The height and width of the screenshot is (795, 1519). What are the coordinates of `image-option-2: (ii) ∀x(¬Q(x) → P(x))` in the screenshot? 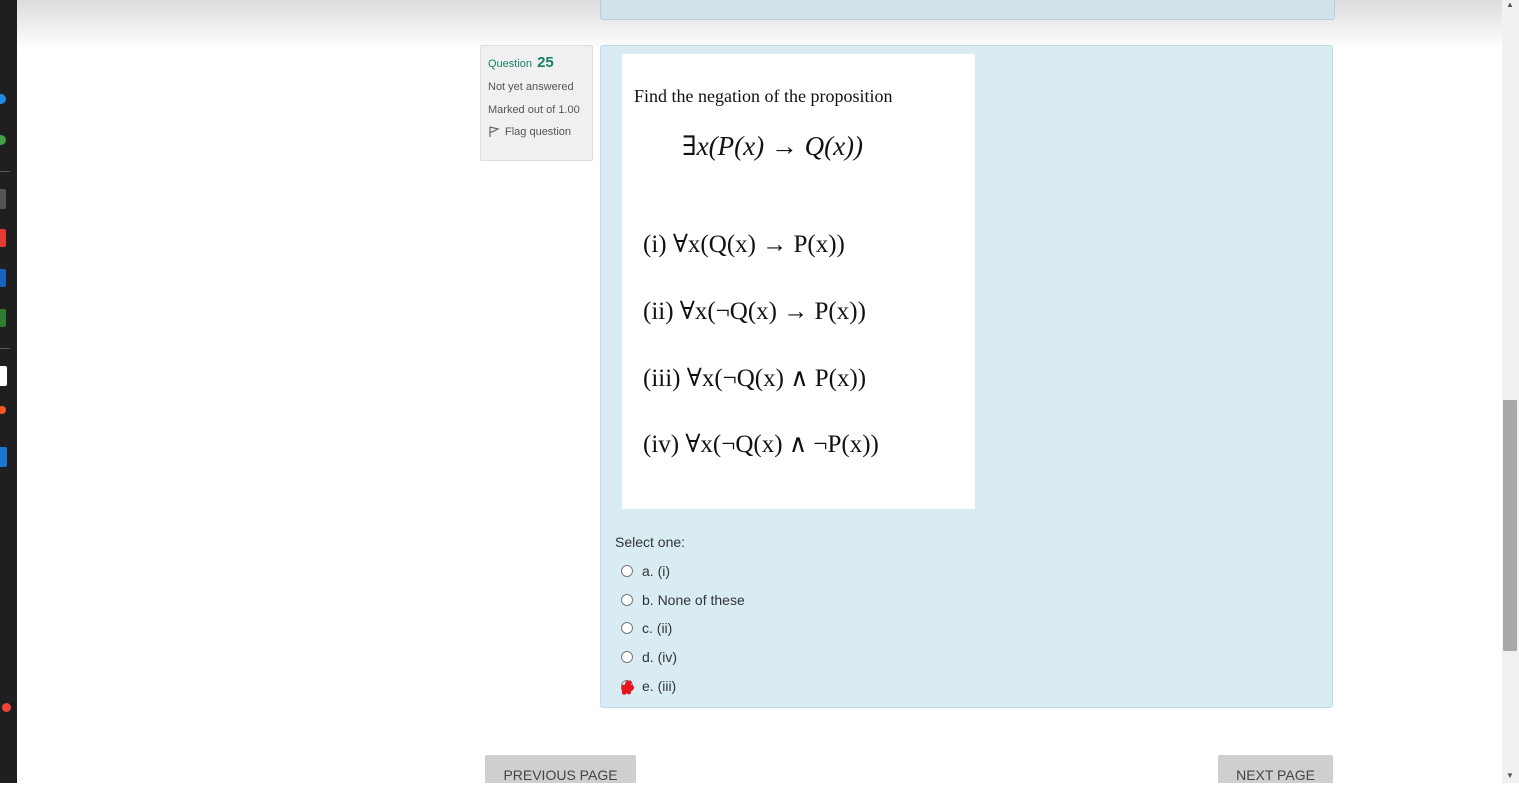 It's located at (754, 311).